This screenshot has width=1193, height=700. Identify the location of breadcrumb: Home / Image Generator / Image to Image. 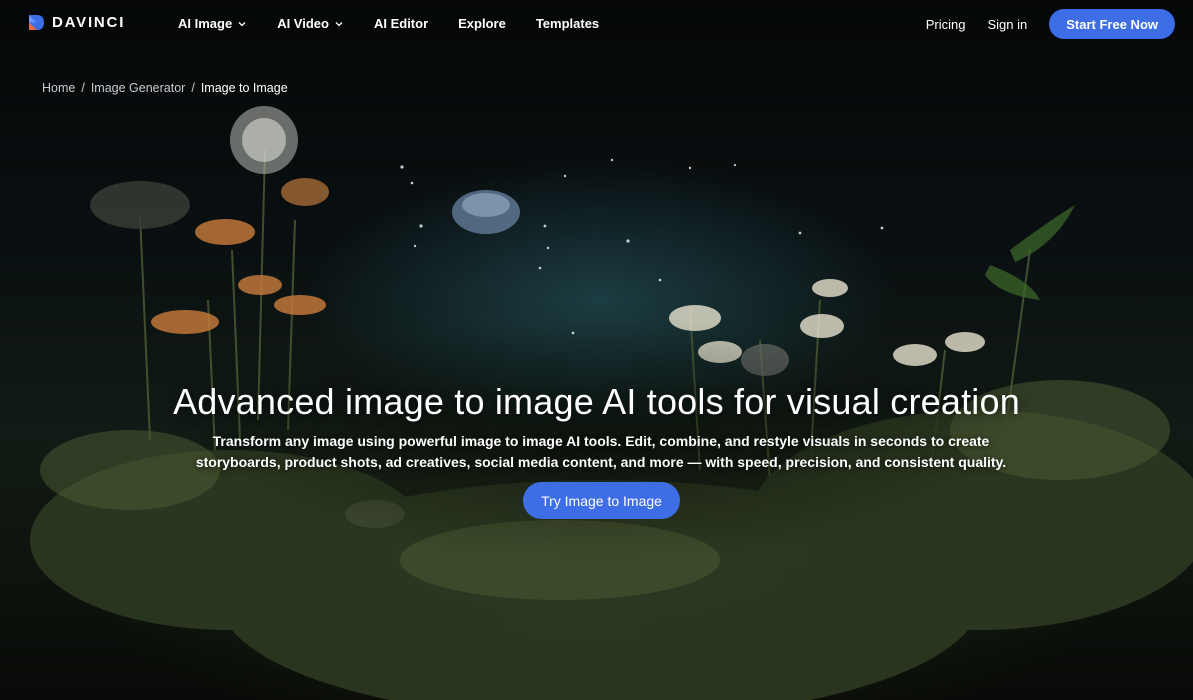
(165, 88).